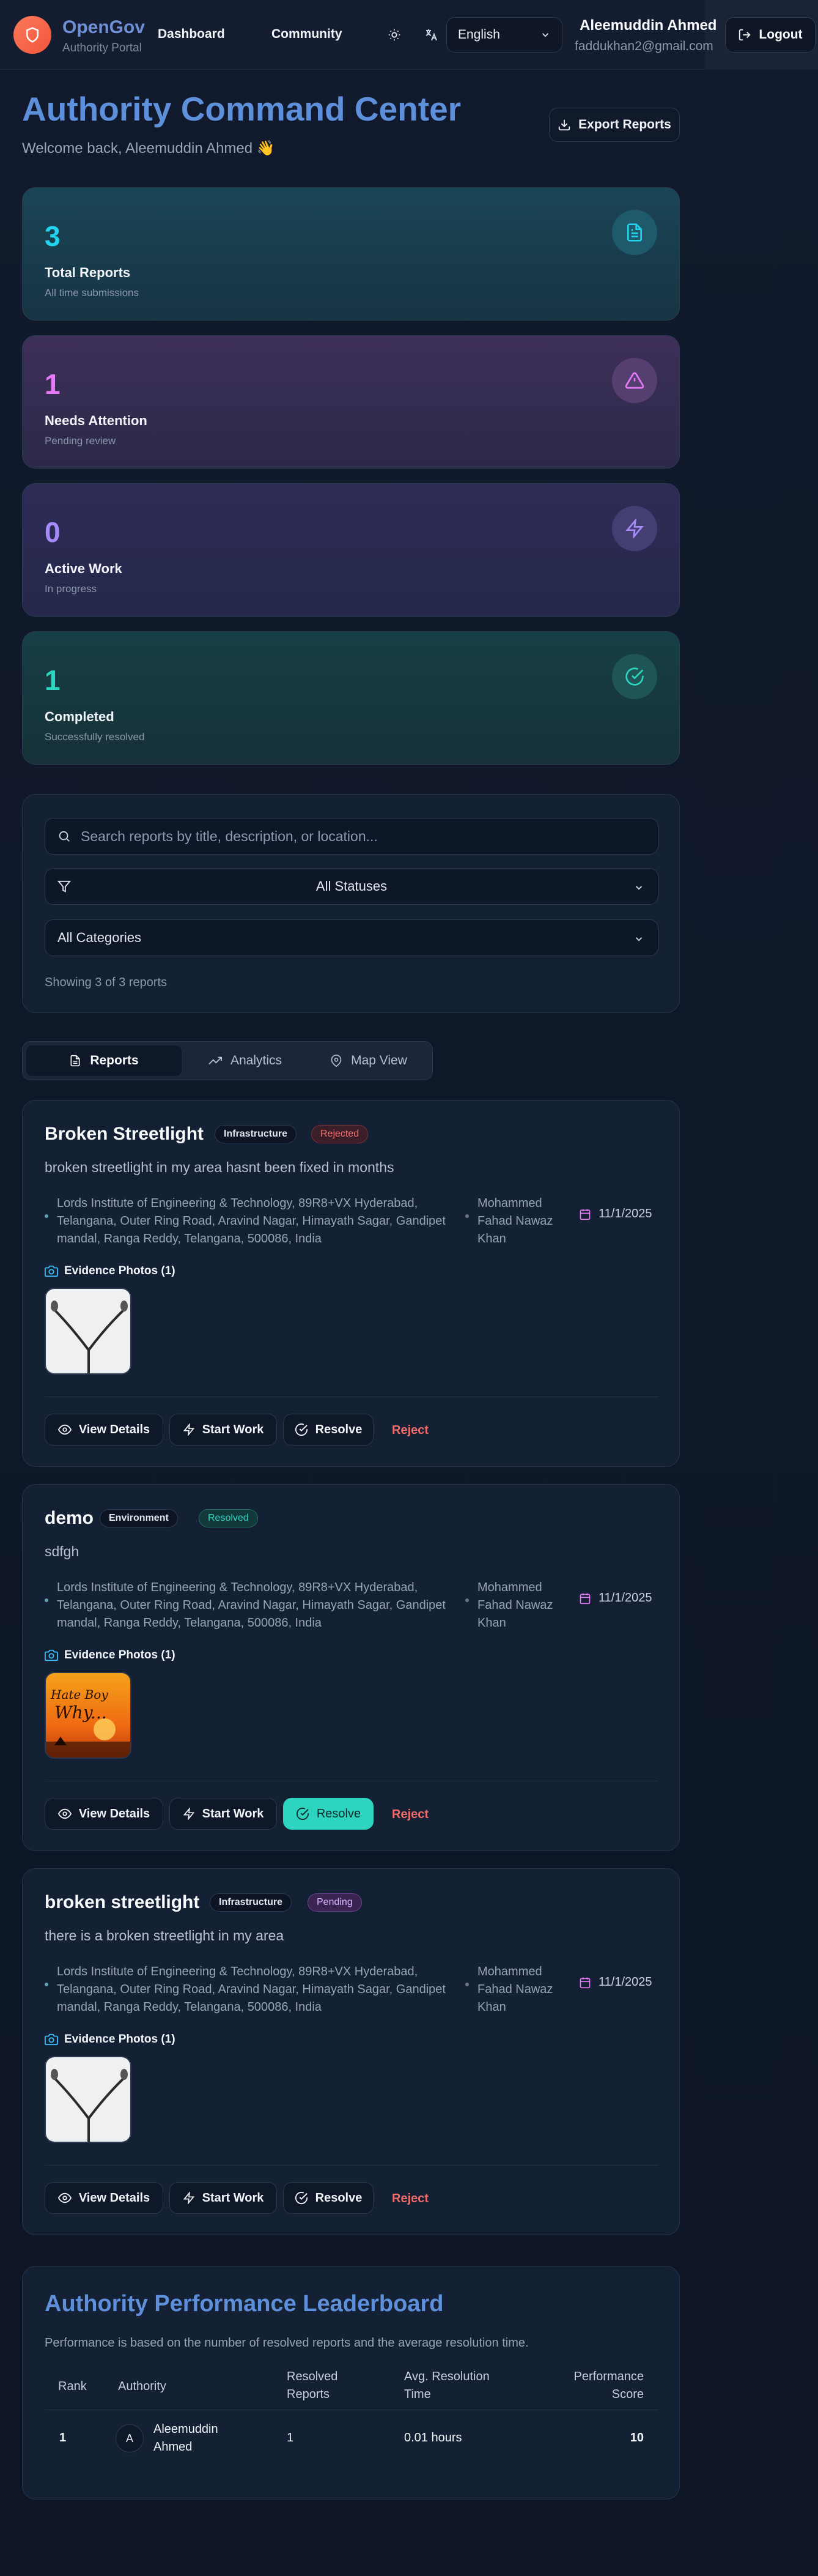 Image resolution: width=818 pixels, height=2576 pixels. I want to click on tab-analytics: Analytics, so click(245, 1060).